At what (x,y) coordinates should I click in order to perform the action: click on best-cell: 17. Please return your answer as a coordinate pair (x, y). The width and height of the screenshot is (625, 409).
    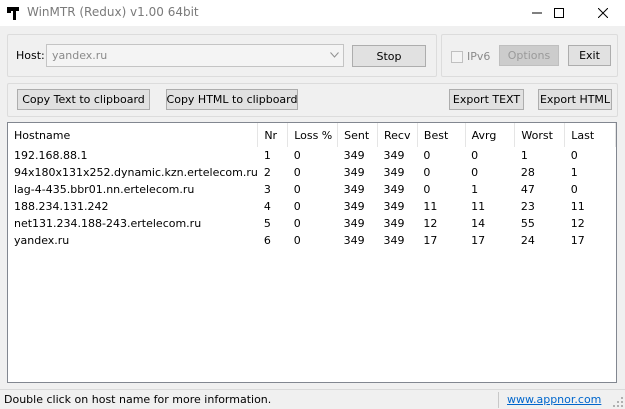
    Looking at the image, I should click on (430, 240).